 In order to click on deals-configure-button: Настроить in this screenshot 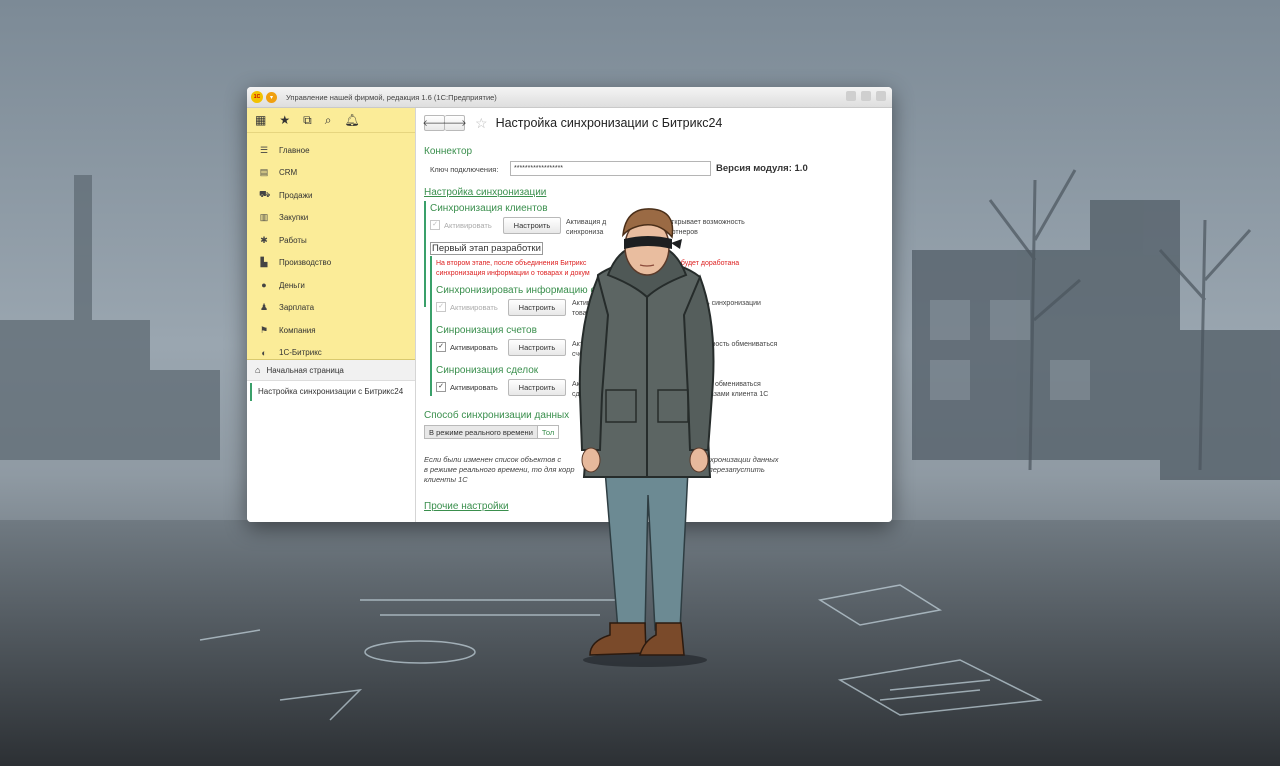, I will do `click(537, 387)`.